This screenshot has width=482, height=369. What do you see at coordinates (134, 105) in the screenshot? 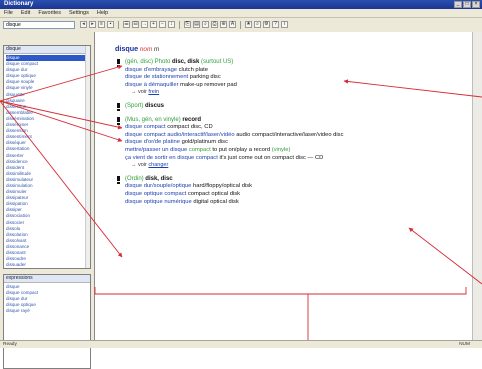
I see `domain-label: (Sport)` at bounding box center [134, 105].